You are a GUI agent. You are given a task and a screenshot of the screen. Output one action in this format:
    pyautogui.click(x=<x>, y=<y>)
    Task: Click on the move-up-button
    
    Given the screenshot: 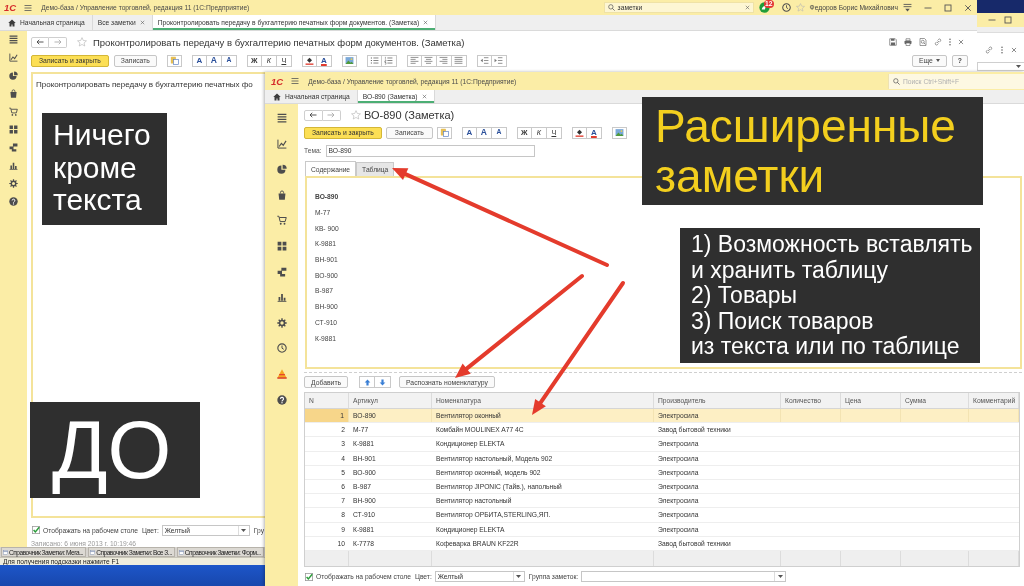 What is the action you would take?
    pyautogui.click(x=367, y=382)
    